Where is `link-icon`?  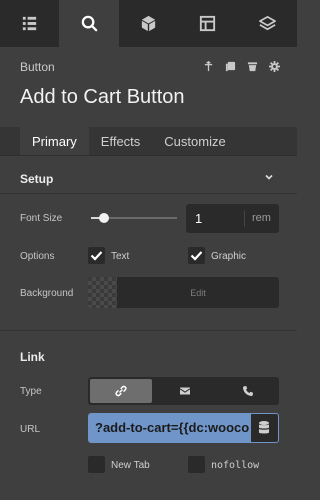
link-icon is located at coordinates (121, 391).